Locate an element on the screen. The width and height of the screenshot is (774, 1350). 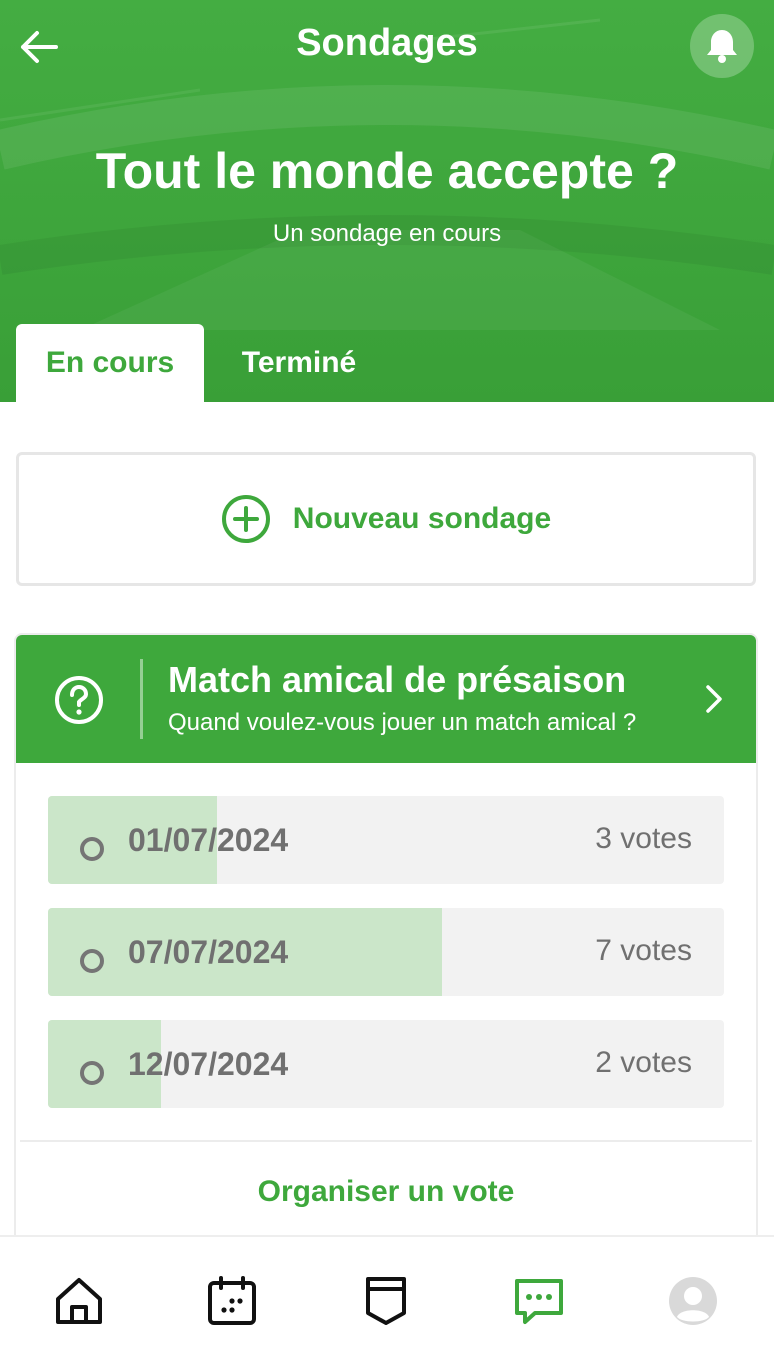
option-date: 12/07/2024 is located at coordinates (208, 1064).